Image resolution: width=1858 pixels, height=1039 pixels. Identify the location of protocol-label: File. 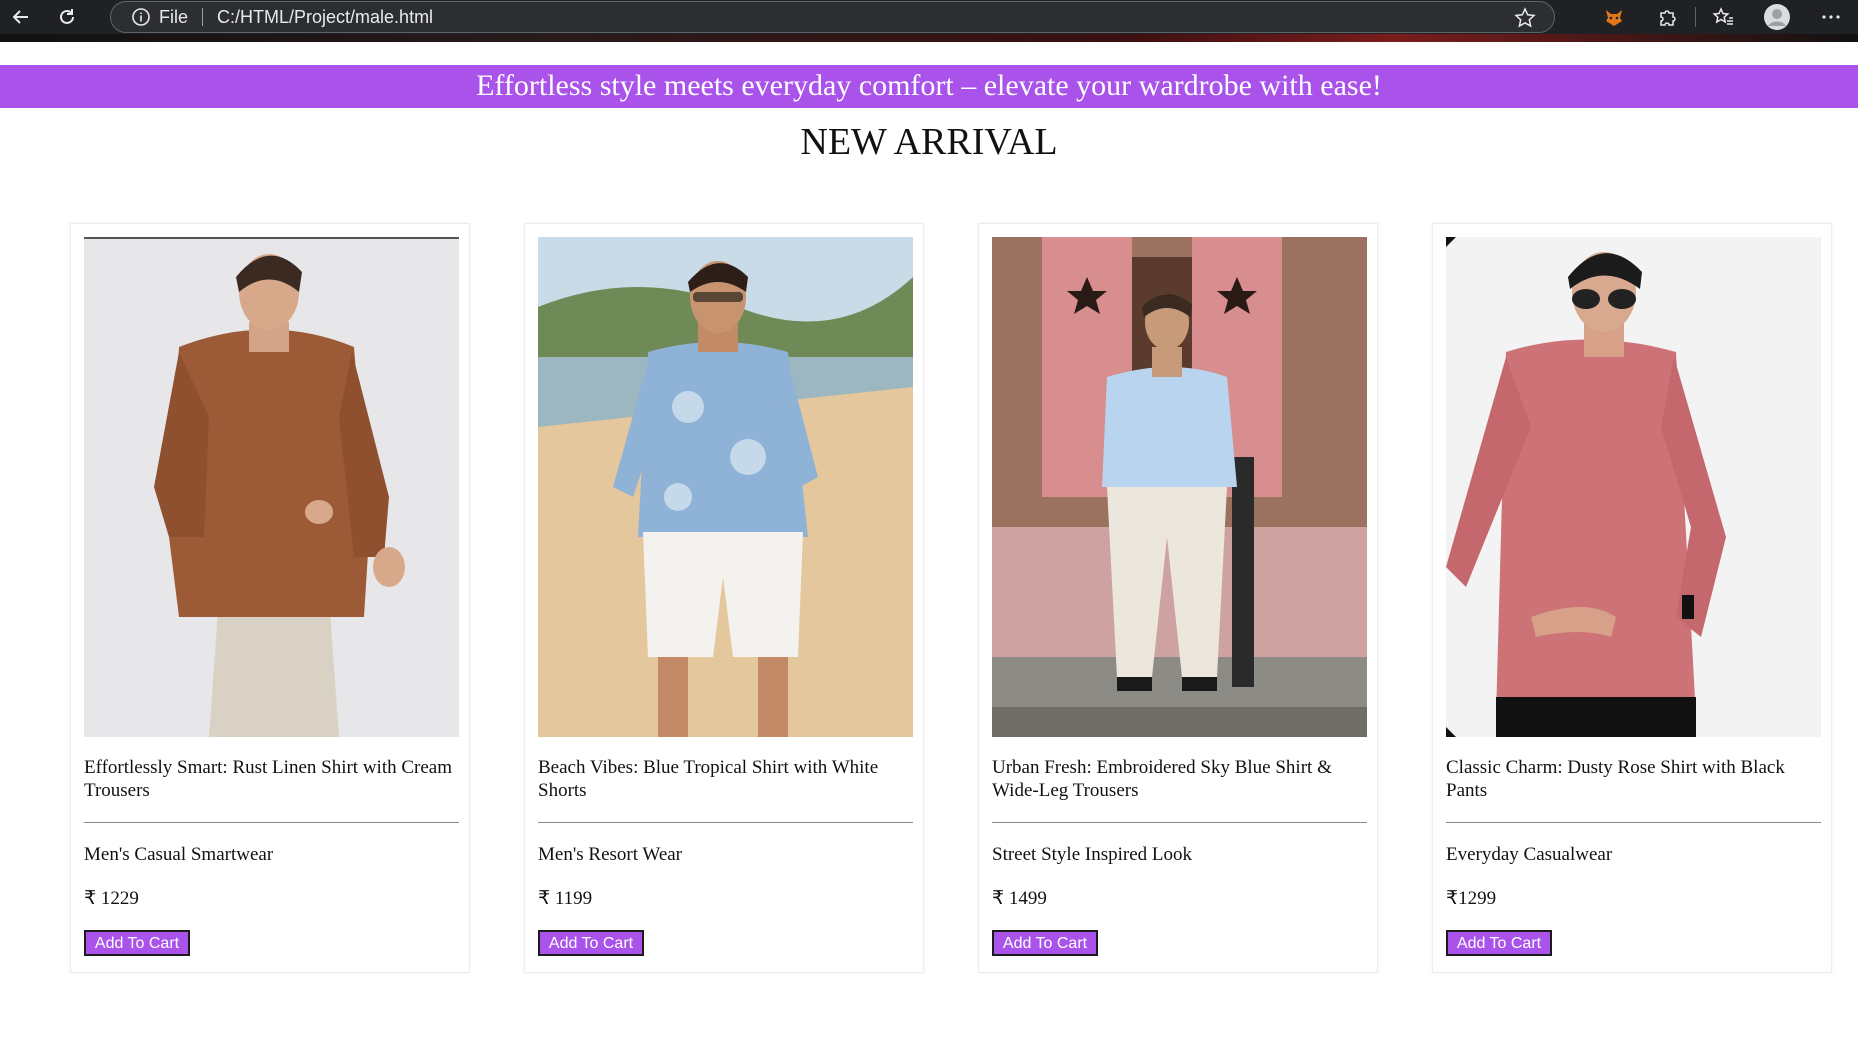
(174, 16).